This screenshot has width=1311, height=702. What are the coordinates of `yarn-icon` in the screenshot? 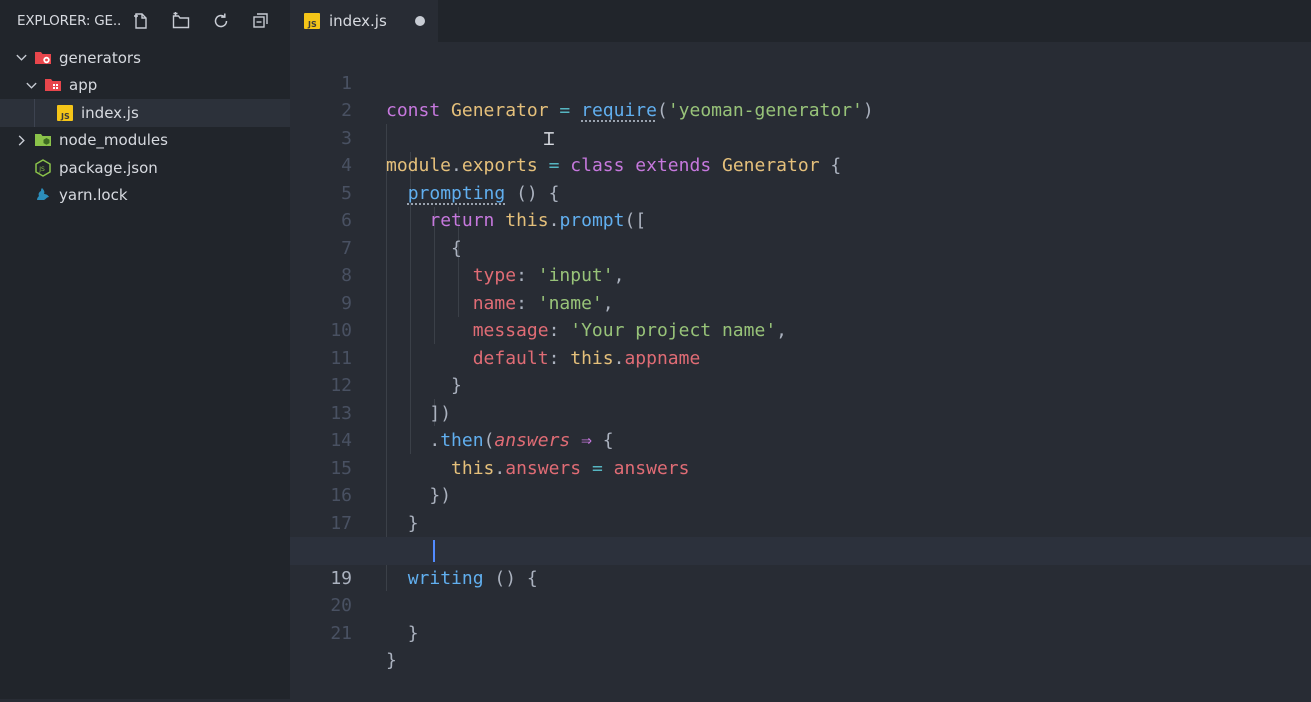 It's located at (43, 195).